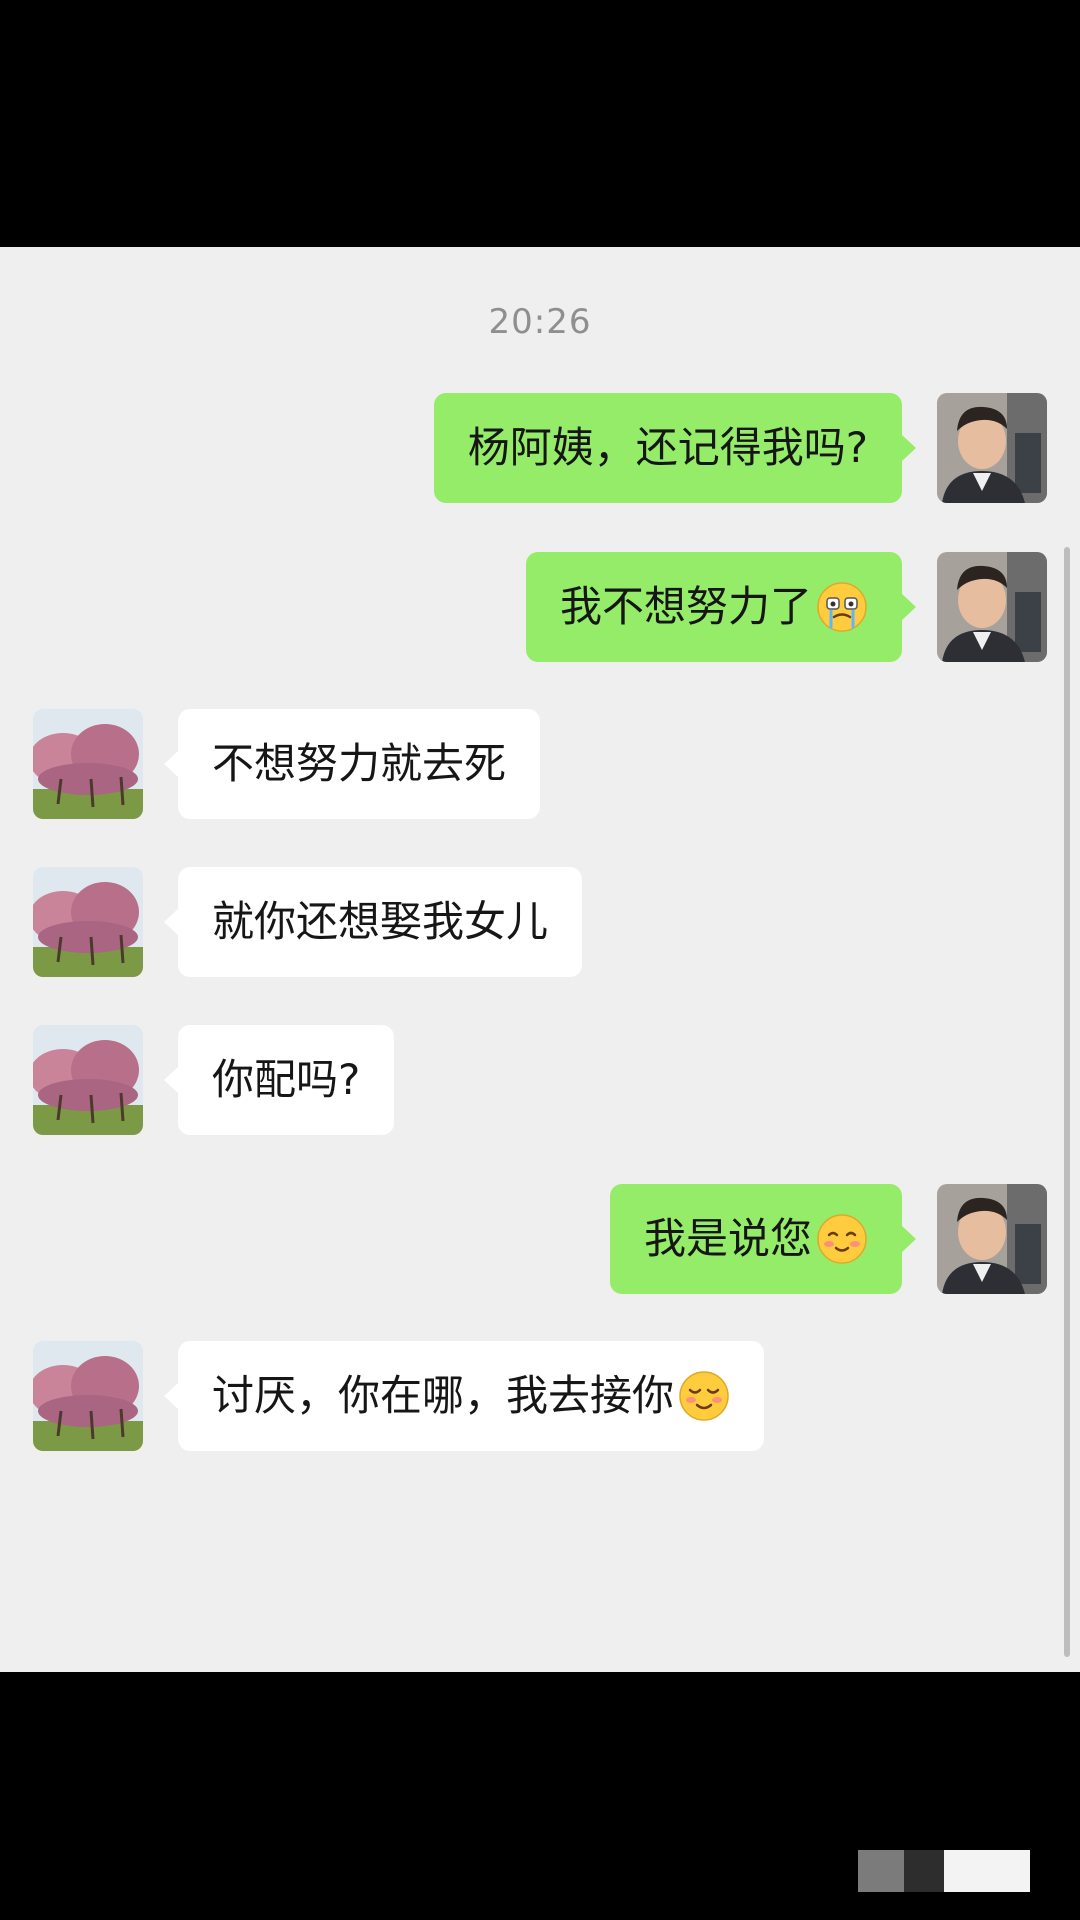 The image size is (1080, 1920). I want to click on message-bubble-sent: 我是说您, so click(763, 1239).